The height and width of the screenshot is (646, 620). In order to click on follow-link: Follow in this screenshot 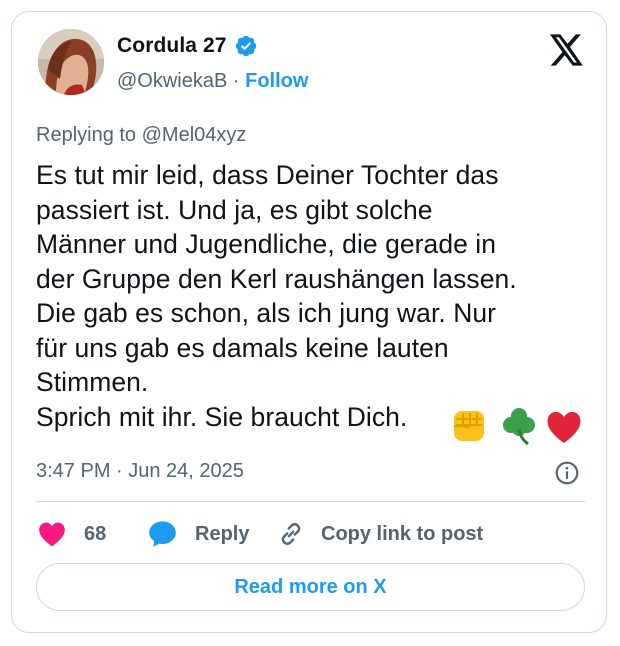, I will do `click(276, 81)`.